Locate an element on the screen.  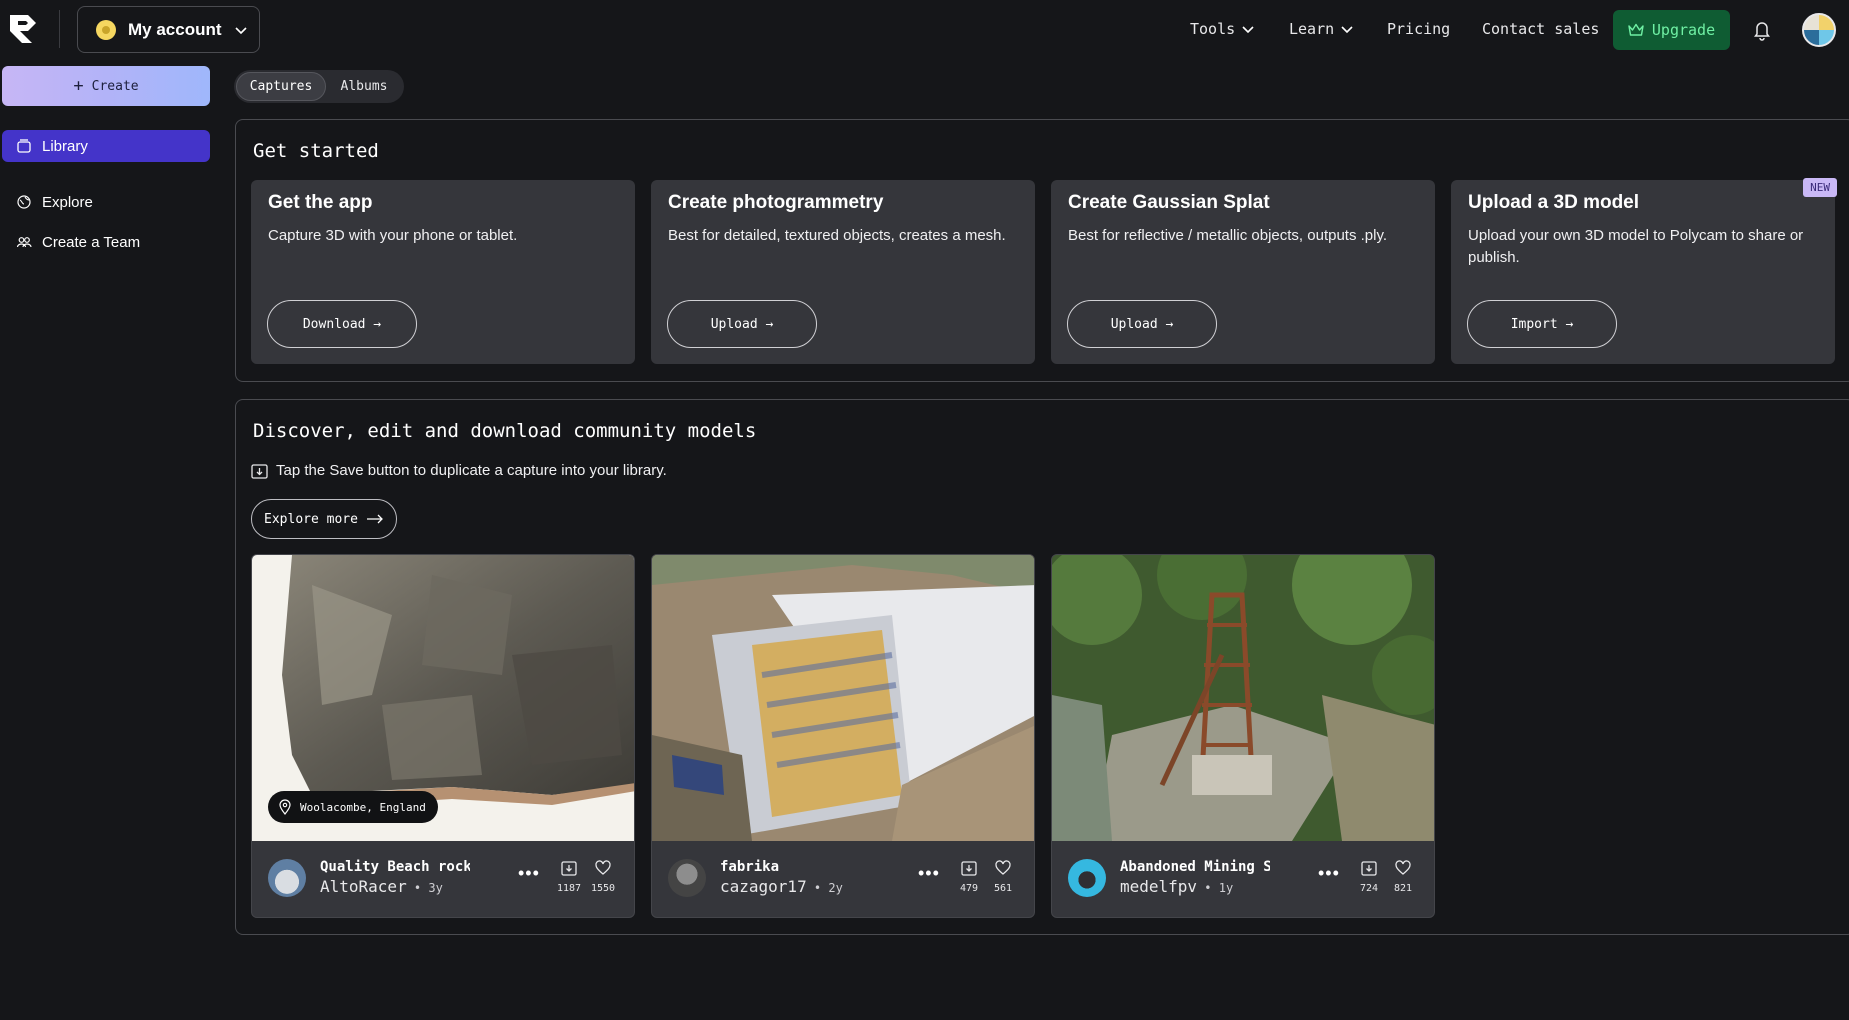
polycam-logo-icon is located at coordinates (23, 29).